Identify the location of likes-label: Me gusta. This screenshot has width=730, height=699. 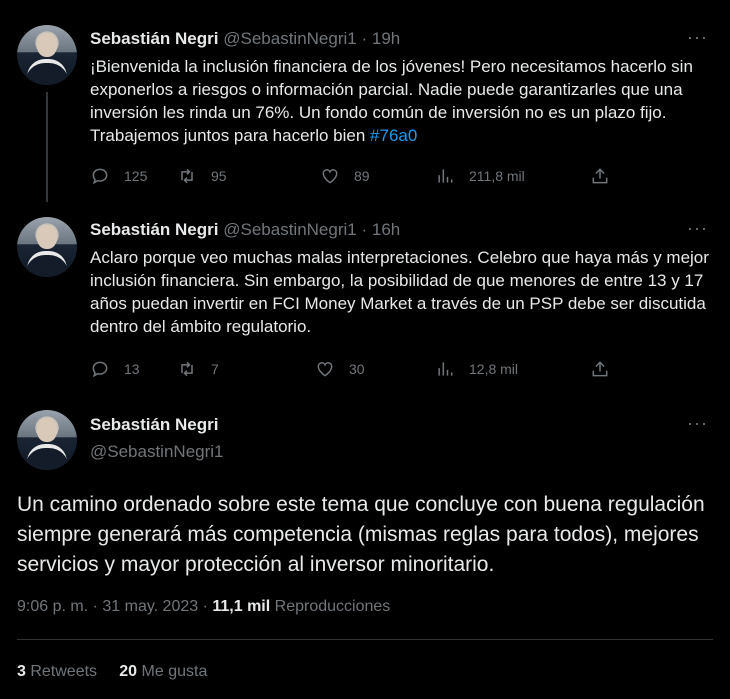
(172, 671).